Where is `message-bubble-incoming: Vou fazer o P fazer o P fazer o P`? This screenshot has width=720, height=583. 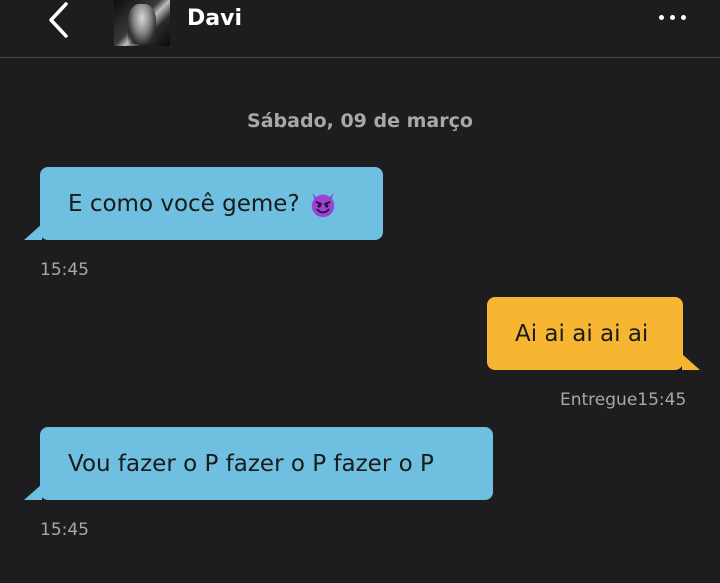
message-bubble-incoming: Vou fazer o P fazer o P fazer o P is located at coordinates (266, 463).